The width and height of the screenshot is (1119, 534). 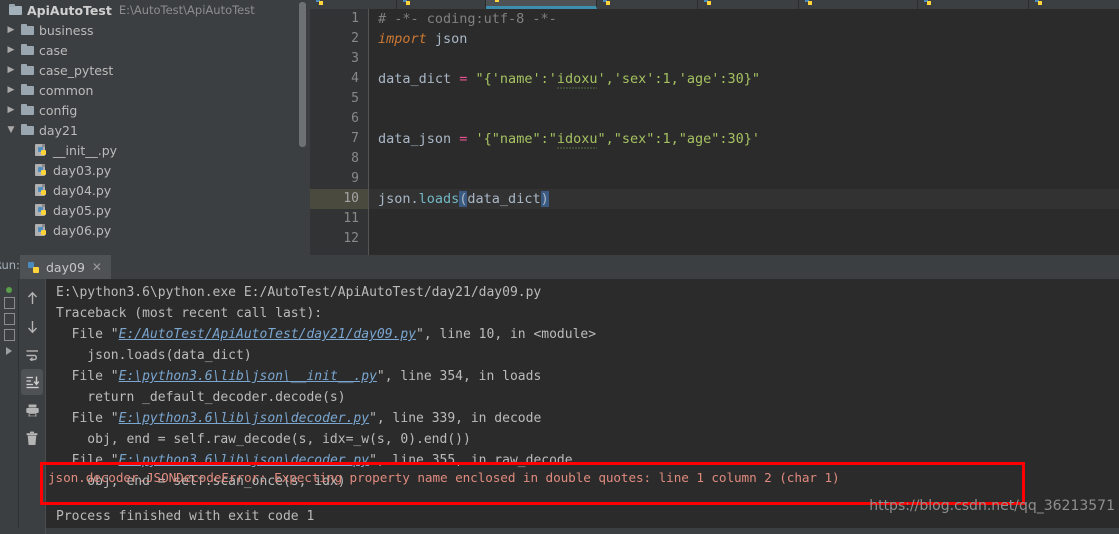 I want to click on line-number-current: 10, so click(x=339, y=199).